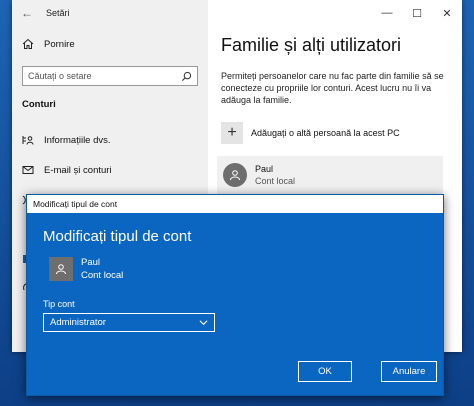 The width and height of the screenshot is (474, 406). Describe the element at coordinates (409, 371) in the screenshot. I see `cancel-button: Anulare` at that location.